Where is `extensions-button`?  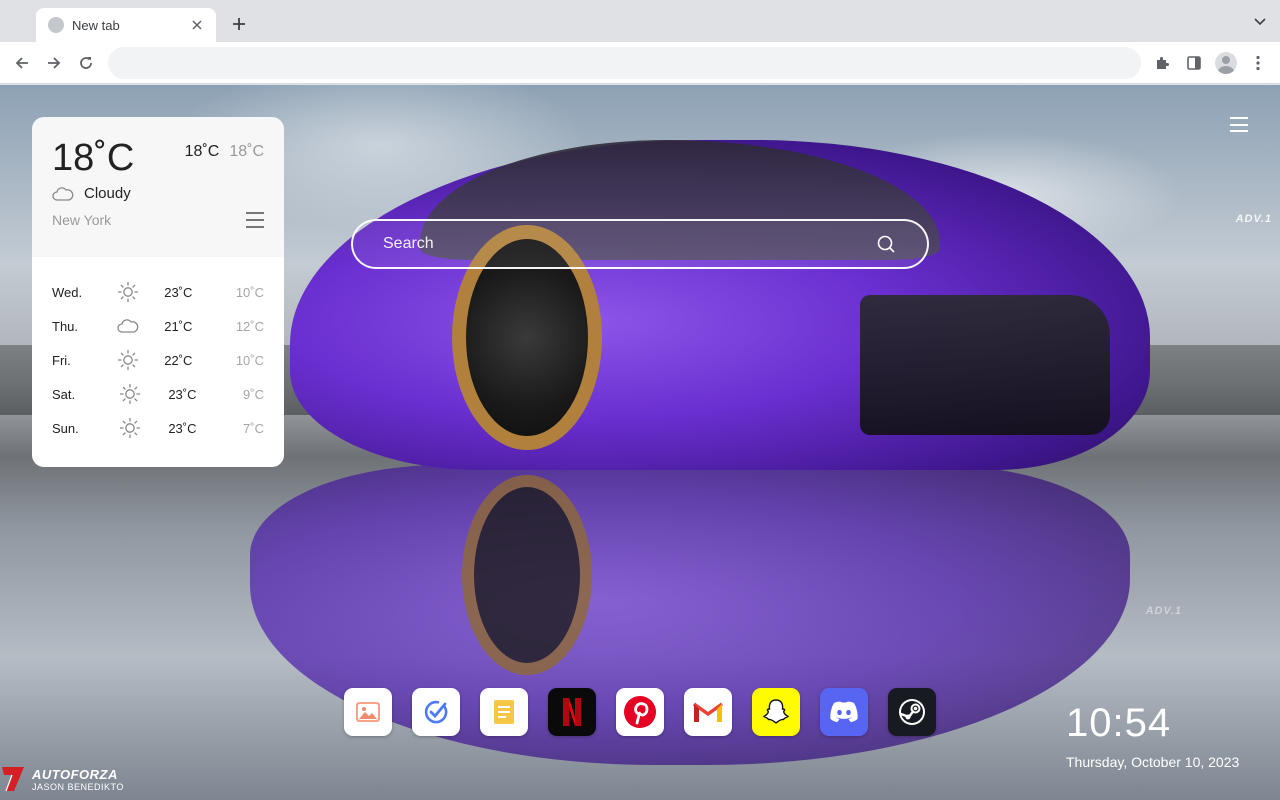
extensions-button is located at coordinates (1162, 63).